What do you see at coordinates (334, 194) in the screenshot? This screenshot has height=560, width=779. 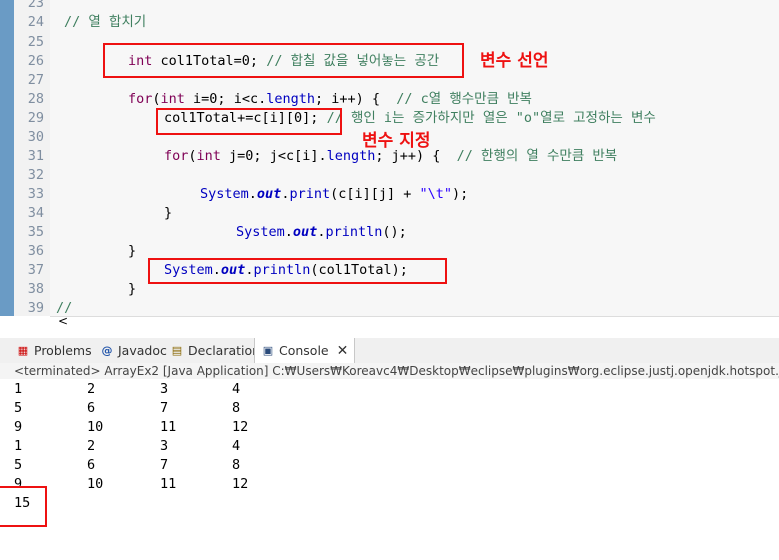 I see `code-line: System.out.print(c[i][j] + "\t");` at bounding box center [334, 194].